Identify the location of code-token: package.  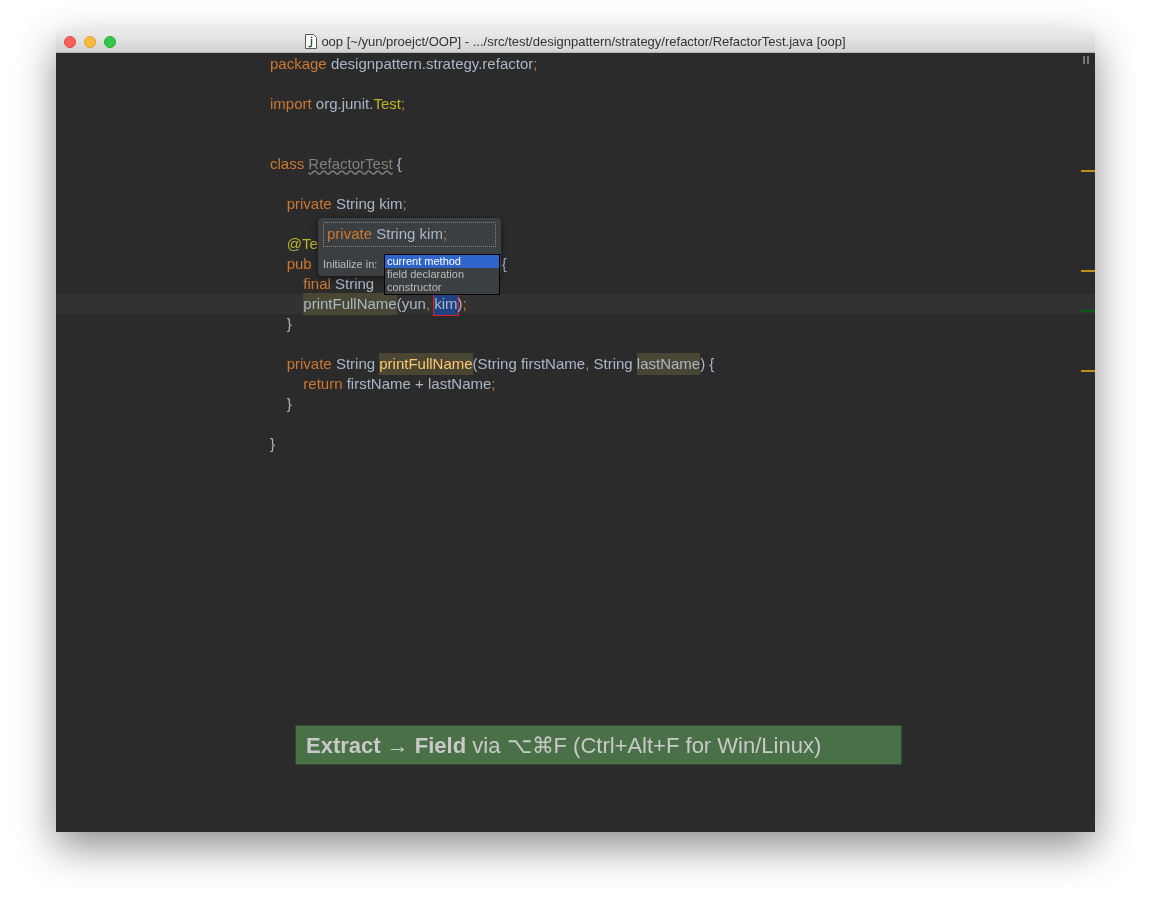
(299, 63).